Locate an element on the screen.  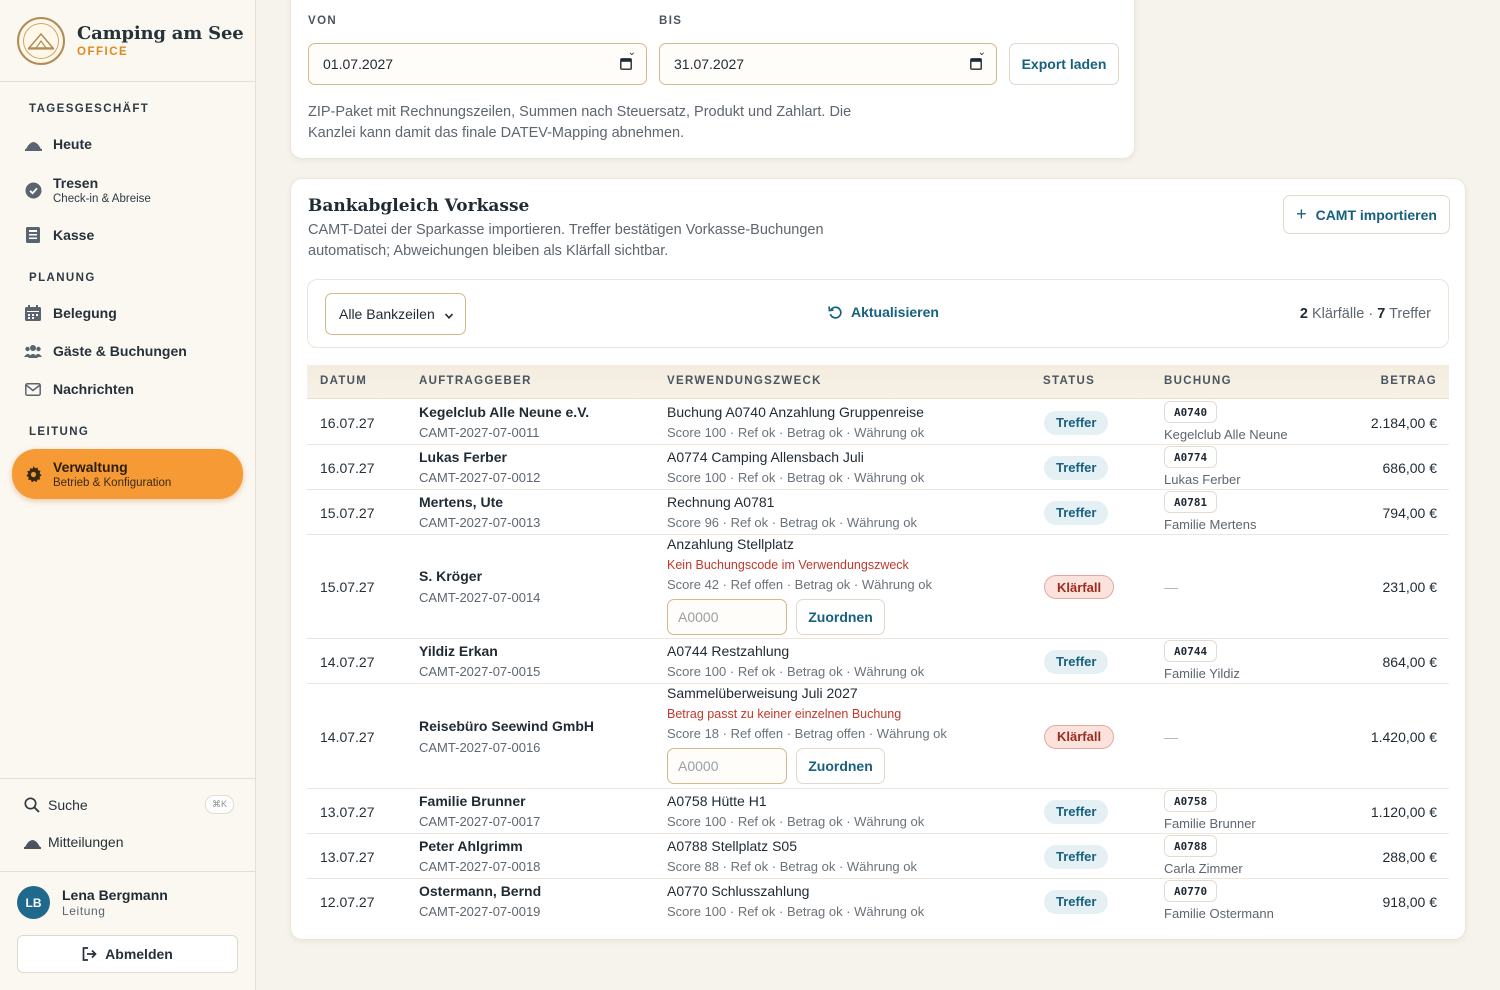
no-booking-dash: — is located at coordinates (1171, 736).